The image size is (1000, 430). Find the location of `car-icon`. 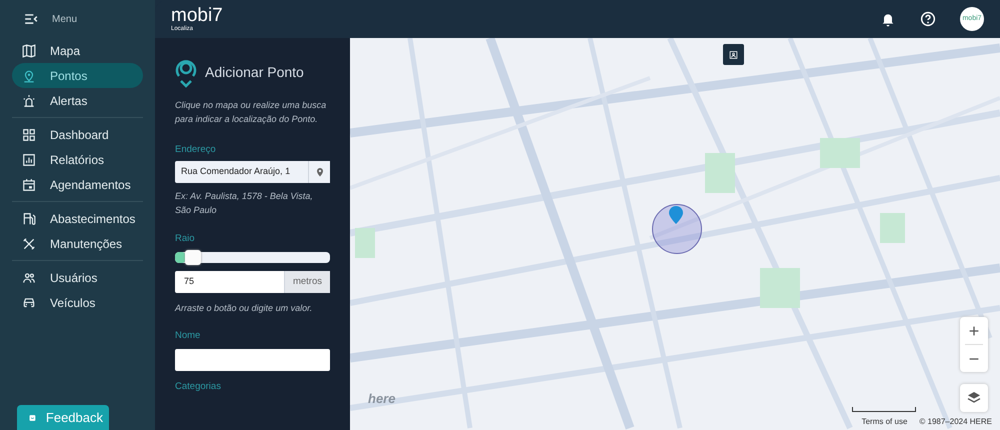

car-icon is located at coordinates (29, 303).